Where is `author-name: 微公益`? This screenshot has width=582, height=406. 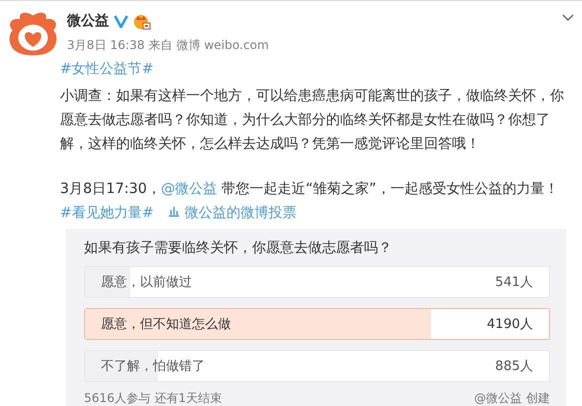
author-name: 微公益 is located at coordinates (88, 21).